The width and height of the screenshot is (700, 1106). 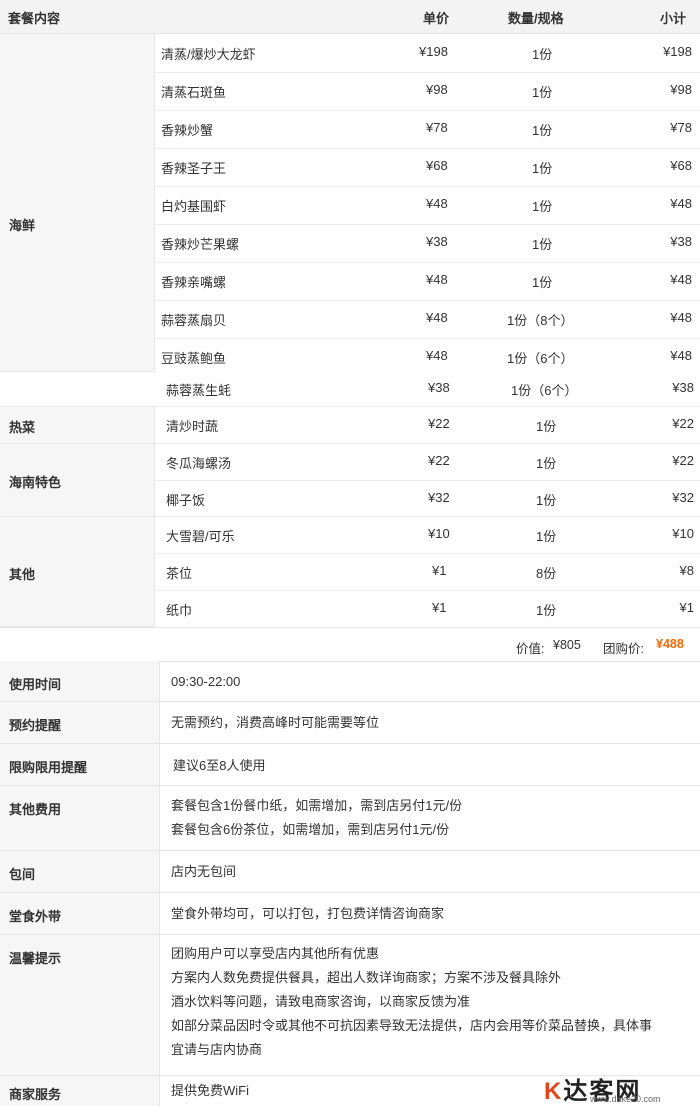 I want to click on item-subtotal: ¥38, so click(x=683, y=387).